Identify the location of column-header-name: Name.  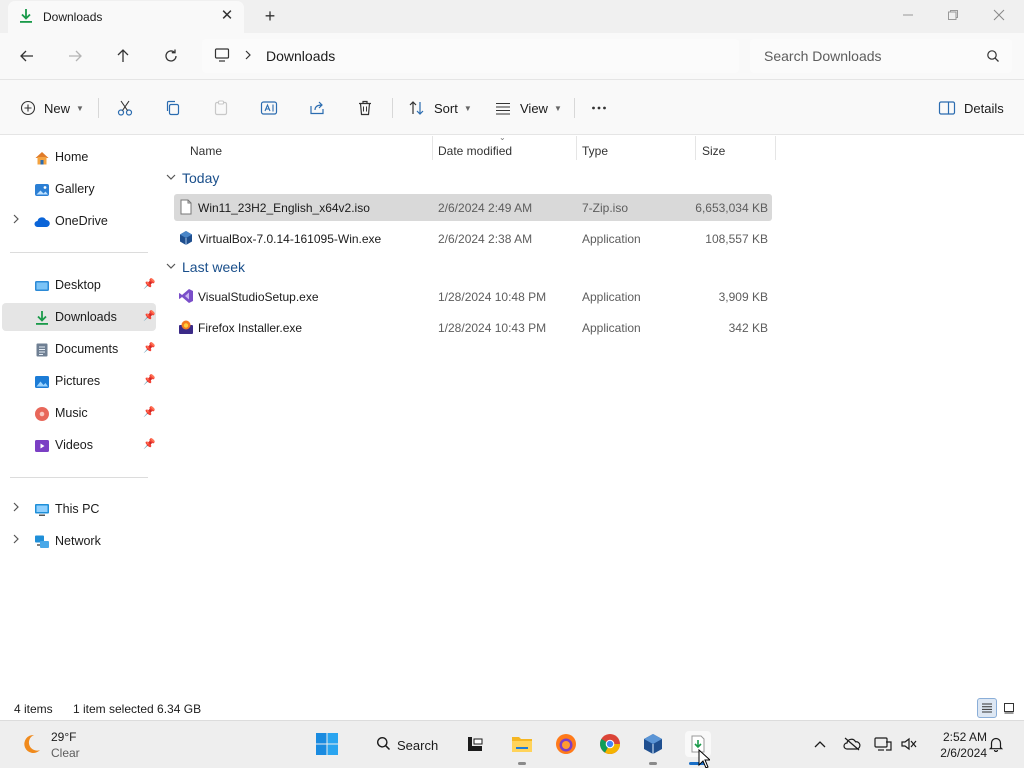
(206, 151).